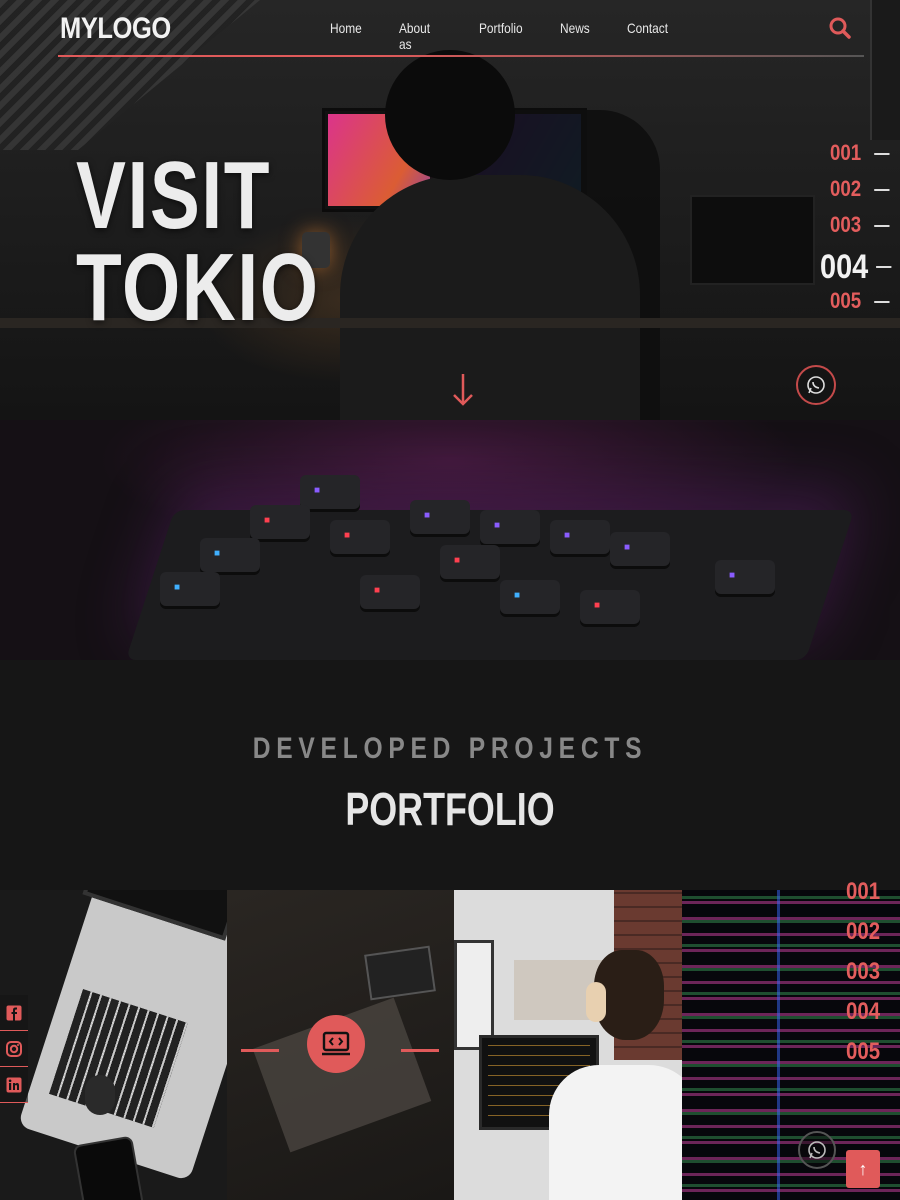 The height and width of the screenshot is (1200, 900). Describe the element at coordinates (596, 1002) in the screenshot. I see `headphones-image` at that location.